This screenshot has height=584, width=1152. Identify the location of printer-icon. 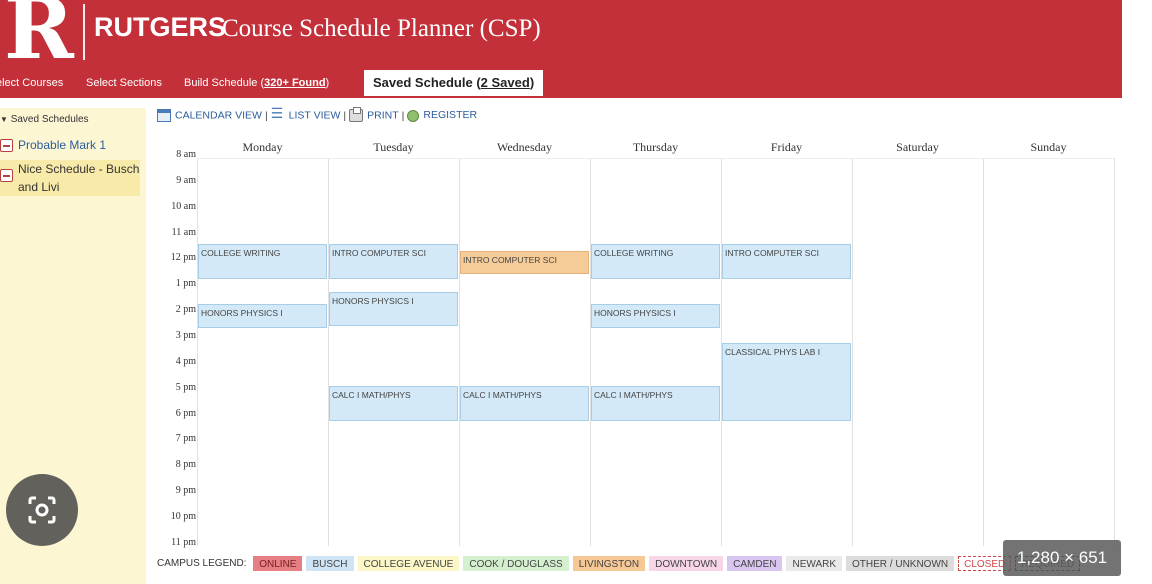
(356, 114).